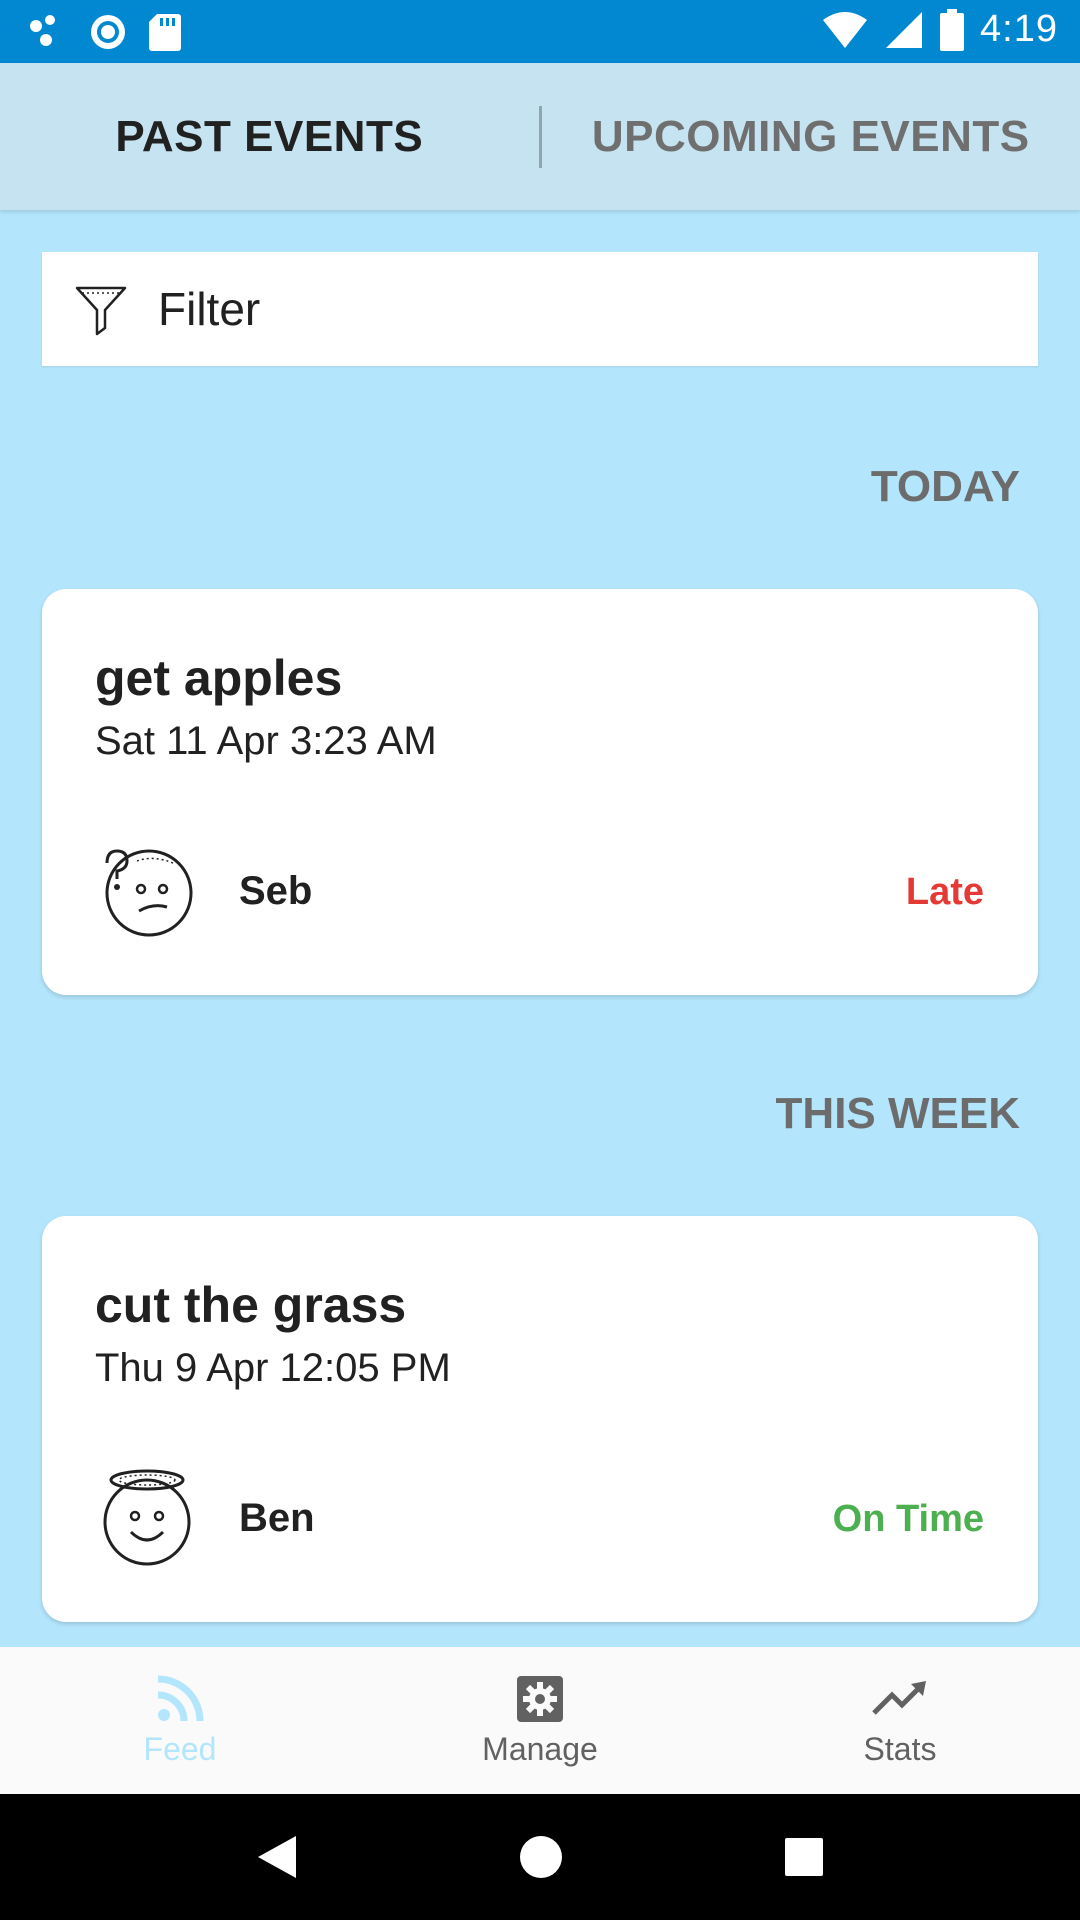 The image size is (1080, 1920). I want to click on status-label: Late, so click(944, 892).